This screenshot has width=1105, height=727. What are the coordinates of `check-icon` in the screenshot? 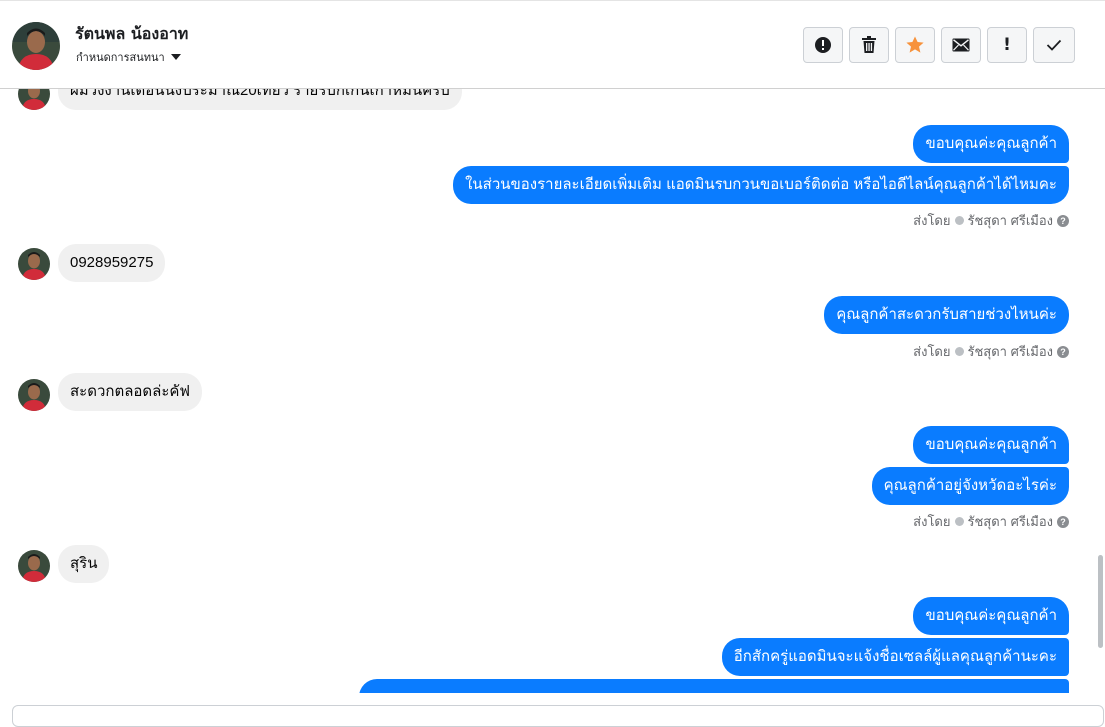 It's located at (1054, 45).